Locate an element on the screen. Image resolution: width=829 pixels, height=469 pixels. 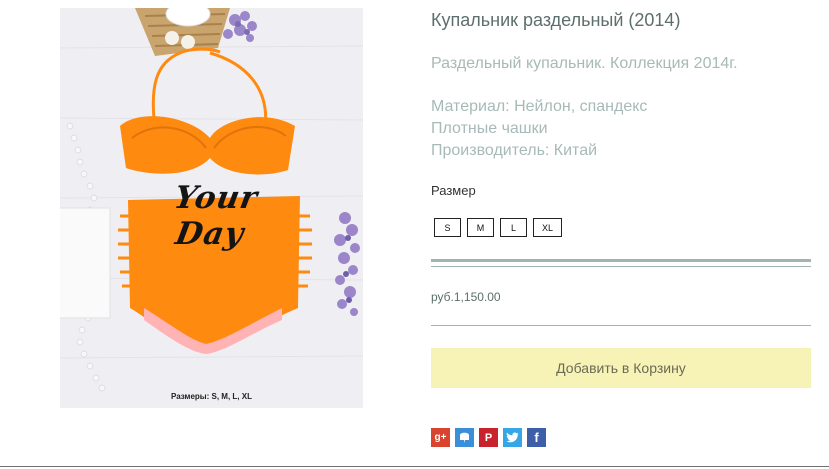
share-buttons: g+ P f is located at coordinates (488, 437).